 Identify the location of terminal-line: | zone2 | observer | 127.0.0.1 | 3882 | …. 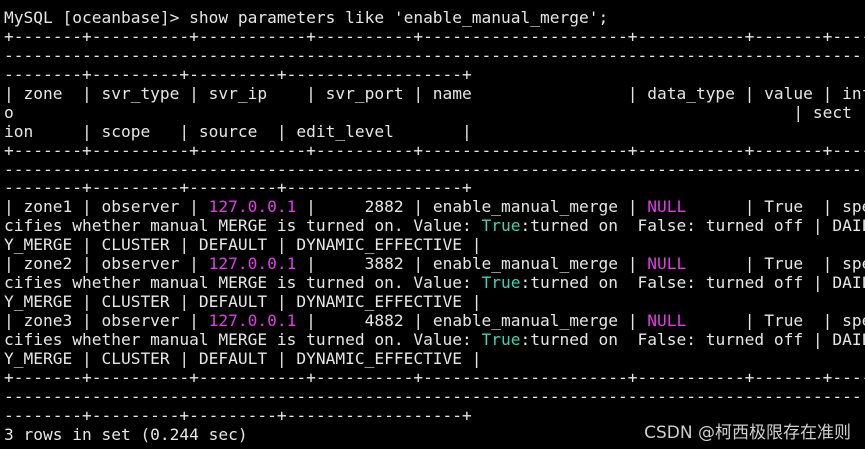
(434, 264).